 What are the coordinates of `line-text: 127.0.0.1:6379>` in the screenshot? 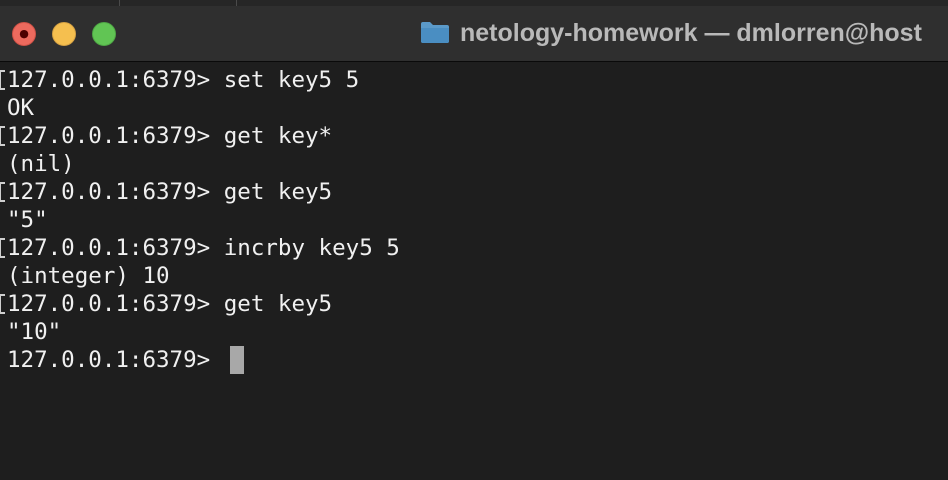 It's located at (115, 360).